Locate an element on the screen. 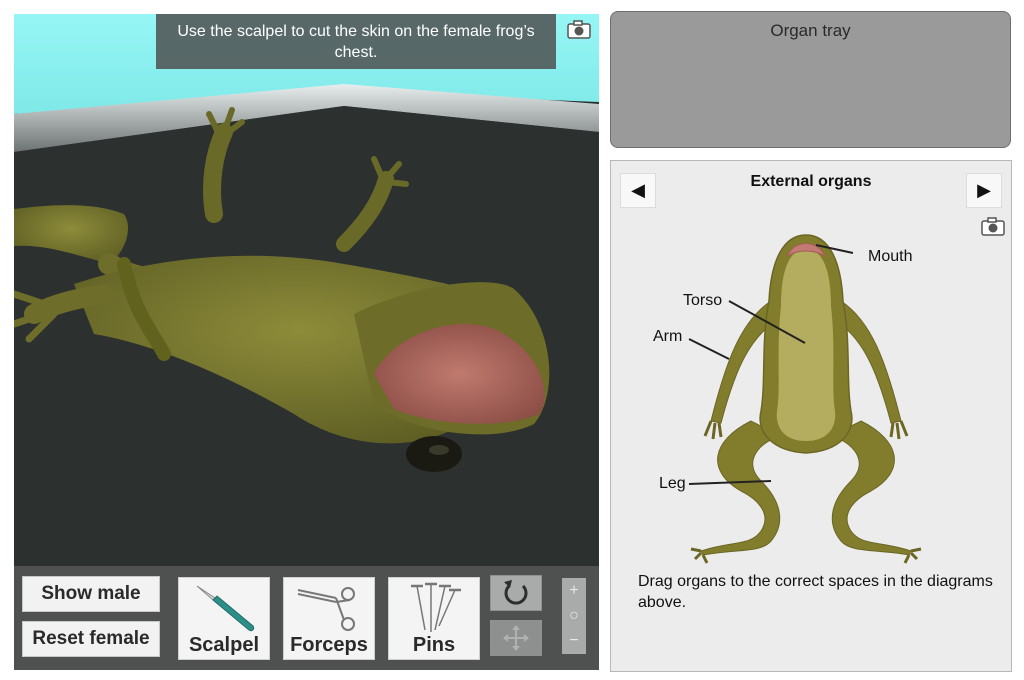  pins-label: Pins is located at coordinates (434, 645).